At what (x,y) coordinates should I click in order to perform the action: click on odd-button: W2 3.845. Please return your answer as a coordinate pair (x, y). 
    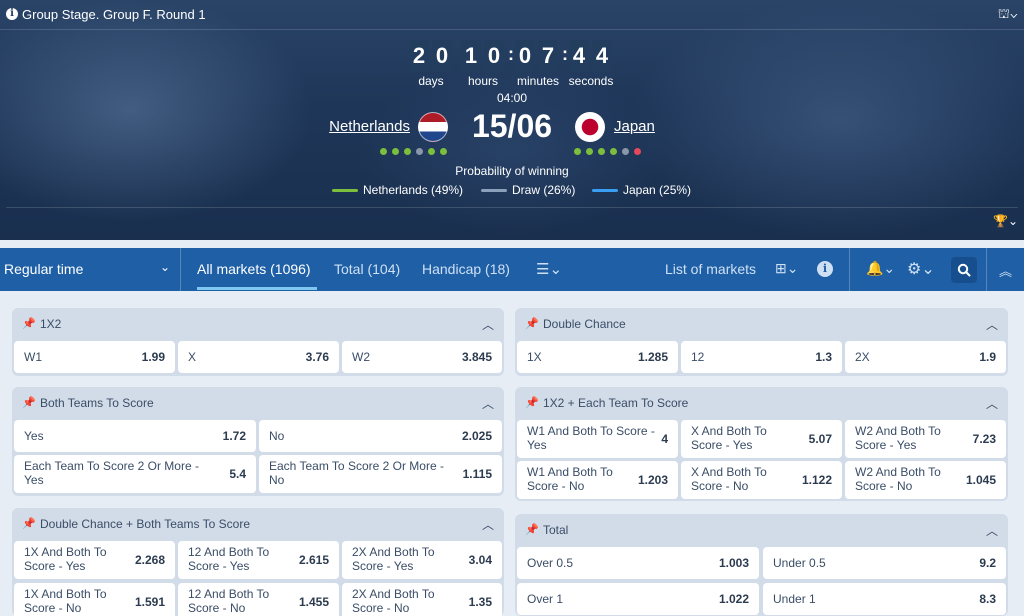
    Looking at the image, I should click on (422, 357).